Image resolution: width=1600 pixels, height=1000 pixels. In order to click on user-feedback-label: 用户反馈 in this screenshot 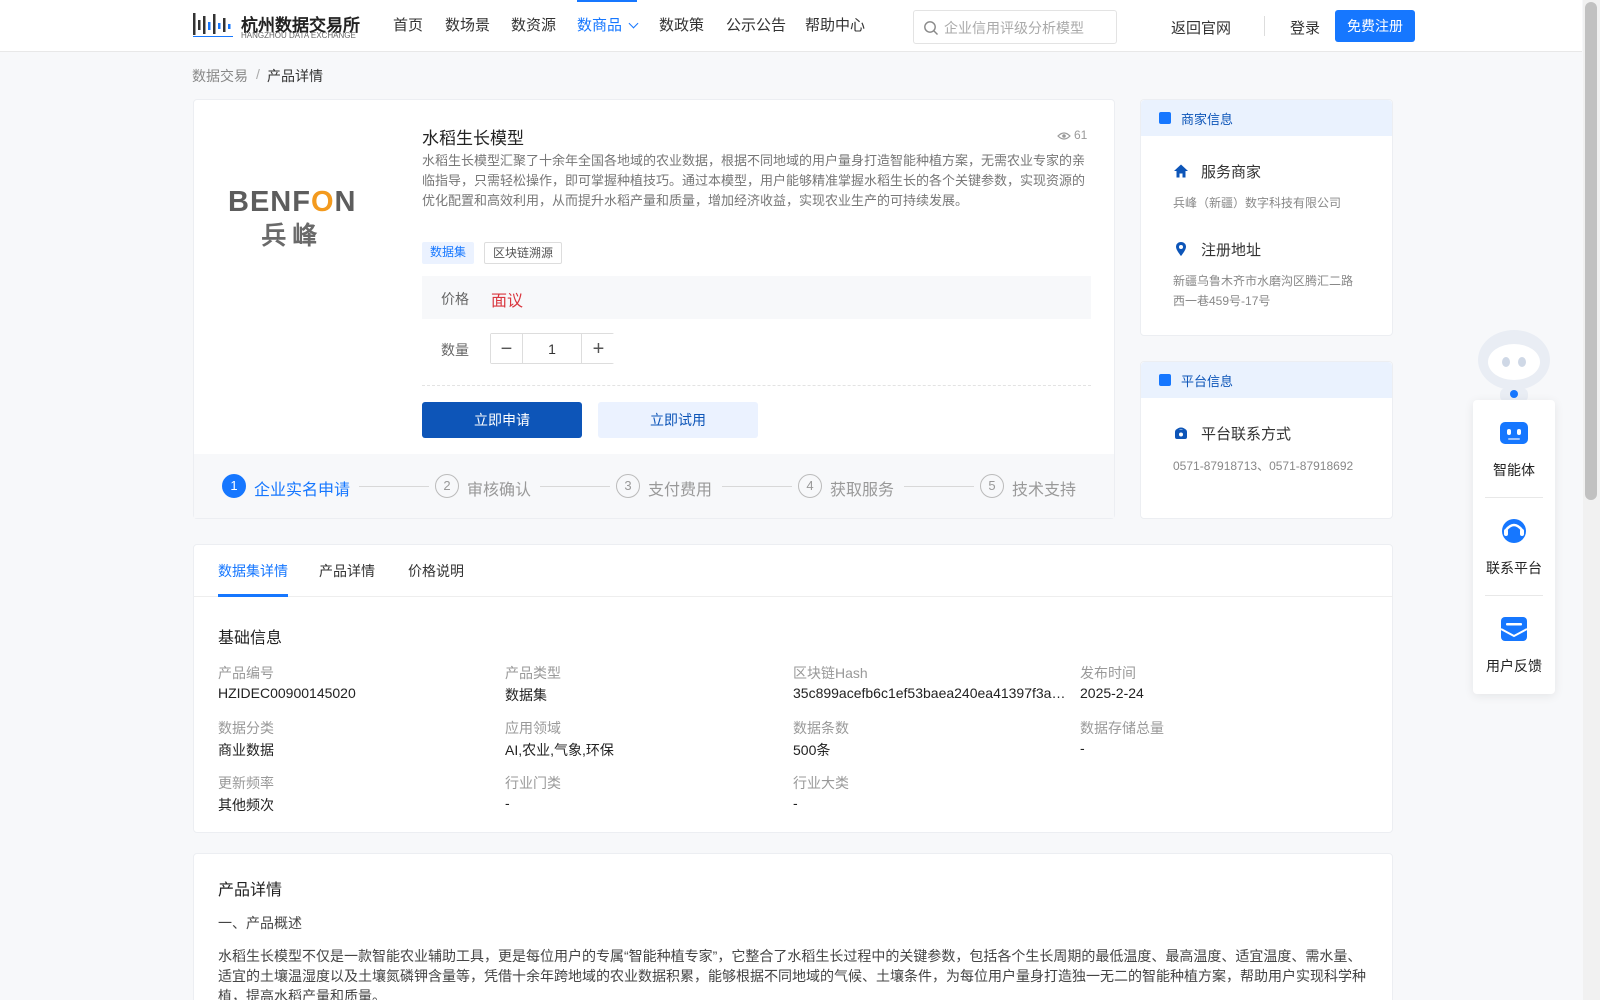, I will do `click(1514, 666)`.